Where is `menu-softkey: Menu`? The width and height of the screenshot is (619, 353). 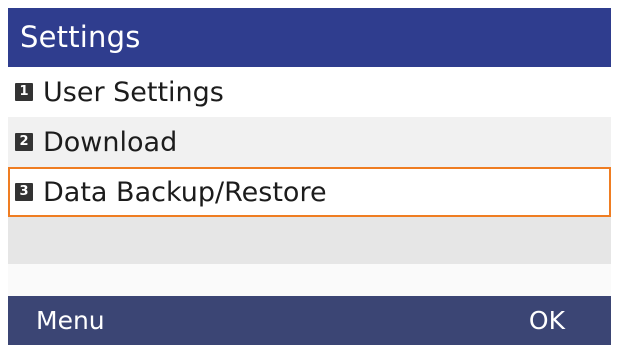 menu-softkey: Menu is located at coordinates (70, 320).